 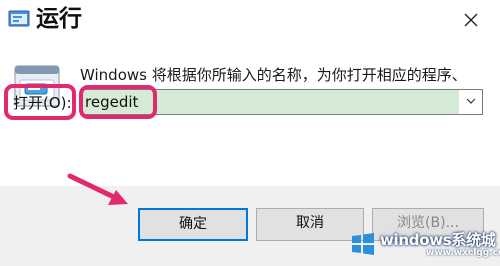 What do you see at coordinates (59, 19) in the screenshot?
I see `window-title: 运行` at bounding box center [59, 19].